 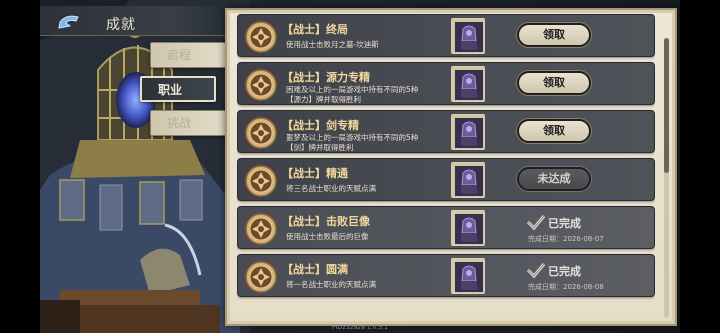 I want to click on not-achieved-button: 未达成, so click(x=554, y=179).